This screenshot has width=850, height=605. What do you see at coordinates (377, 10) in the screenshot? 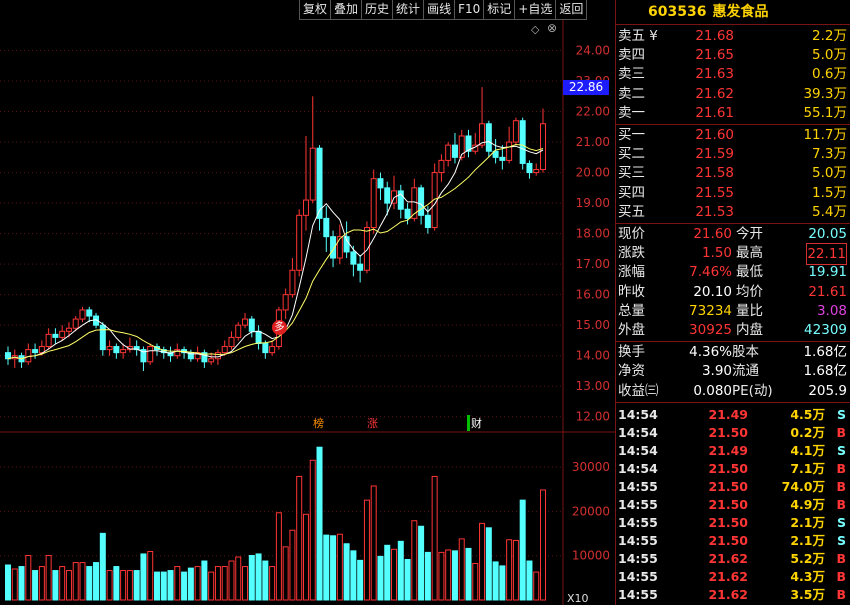
I see `toolbar-item-2: 历史` at bounding box center [377, 10].